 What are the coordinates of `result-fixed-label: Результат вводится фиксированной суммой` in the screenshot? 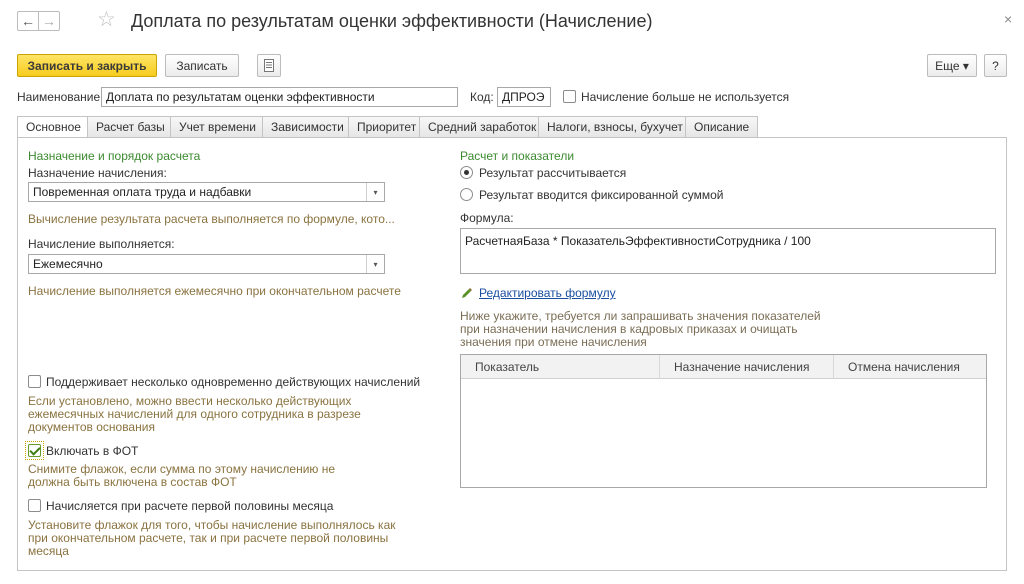 It's located at (601, 195).